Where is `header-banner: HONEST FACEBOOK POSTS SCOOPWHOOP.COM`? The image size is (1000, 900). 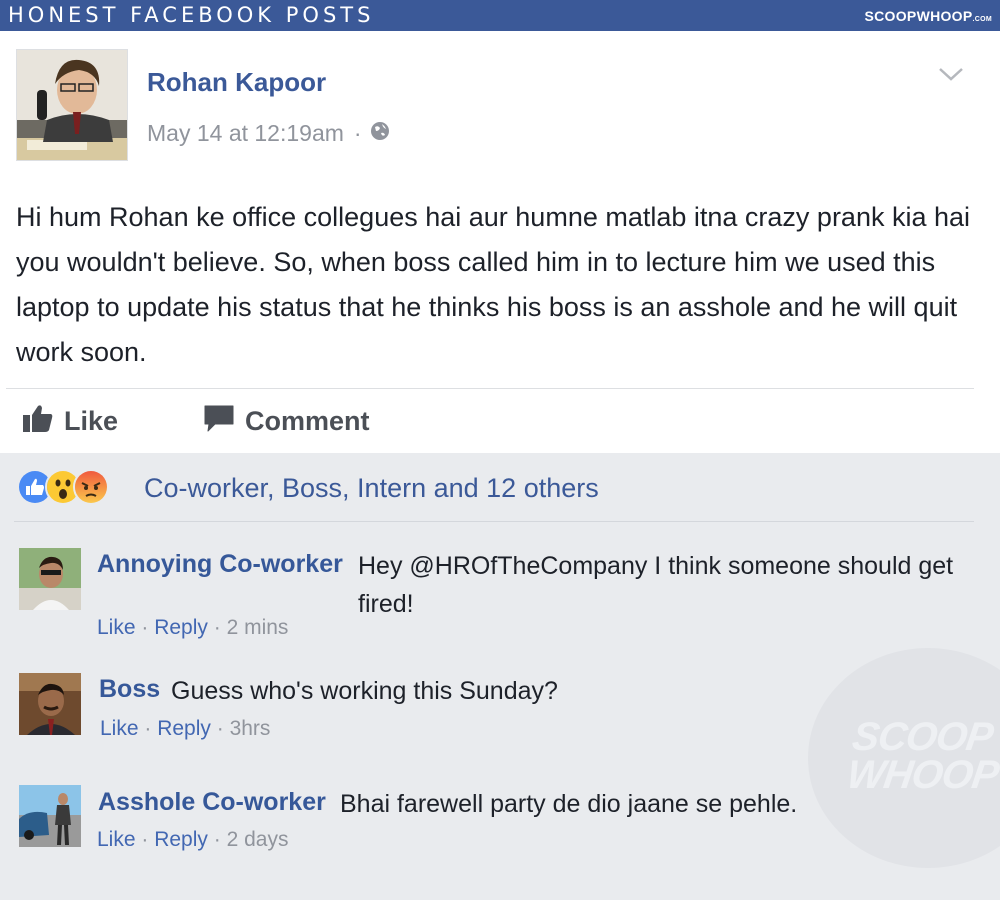
header-banner: HONEST FACEBOOK POSTS SCOOPWHOOP.COM is located at coordinates (500, 15).